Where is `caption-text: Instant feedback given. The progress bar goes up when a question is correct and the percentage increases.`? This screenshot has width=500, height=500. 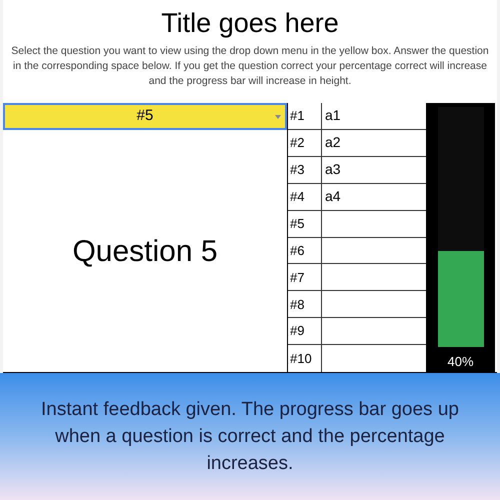 caption-text: Instant feedback given. The progress bar goes up when a question is correct and the percentage increases. is located at coordinates (250, 437).